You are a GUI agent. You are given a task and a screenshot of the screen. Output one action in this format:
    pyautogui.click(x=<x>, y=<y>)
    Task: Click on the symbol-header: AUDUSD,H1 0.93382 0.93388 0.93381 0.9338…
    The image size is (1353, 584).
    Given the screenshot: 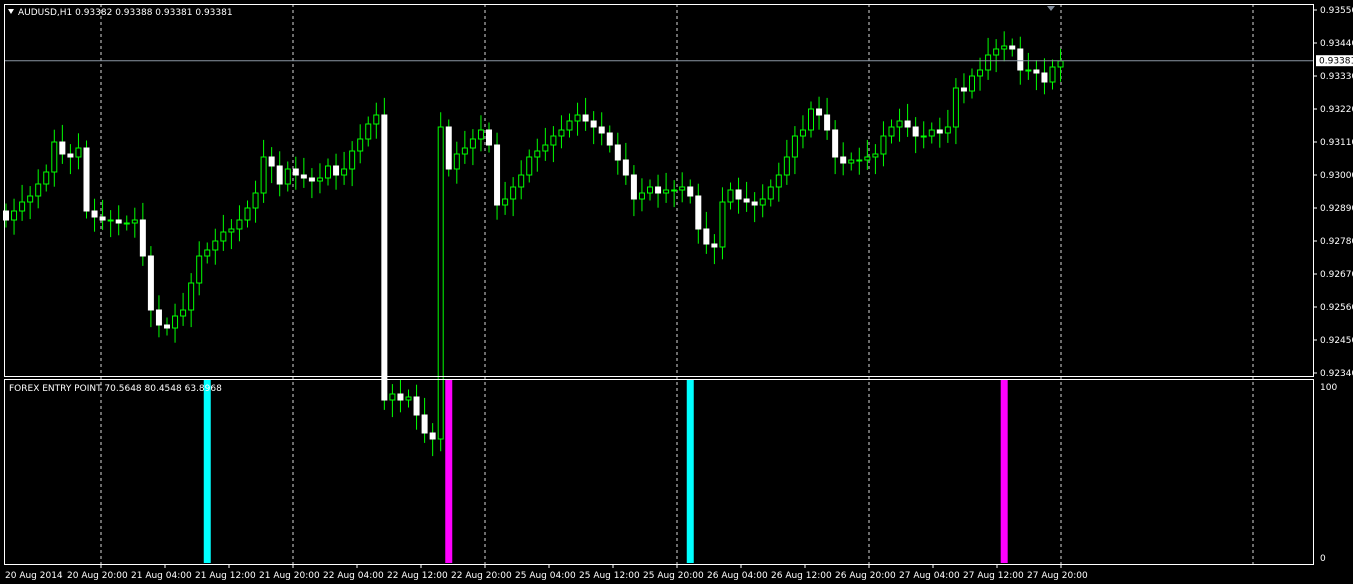 What is the action you would take?
    pyautogui.click(x=120, y=13)
    